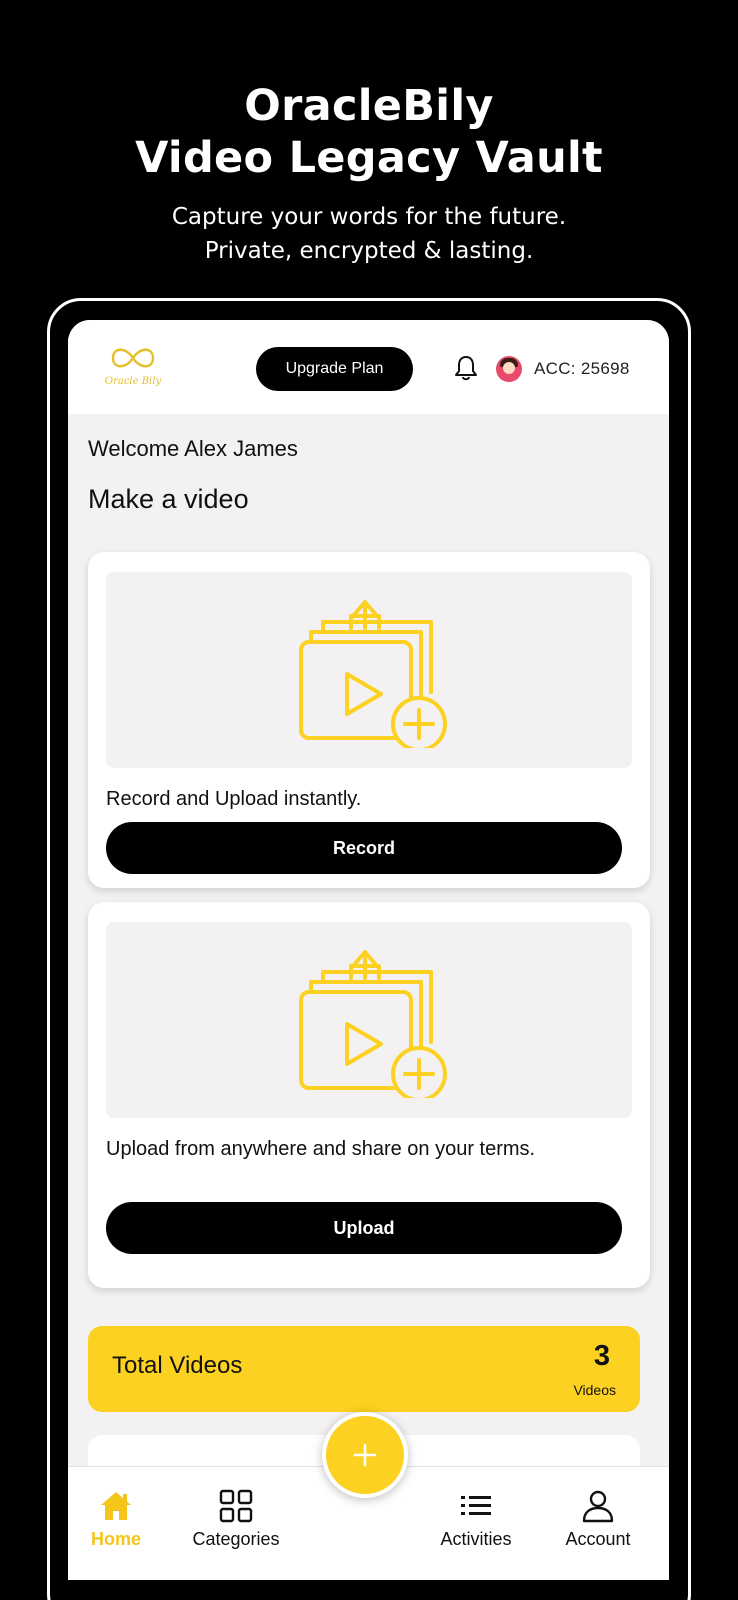 This screenshot has width=738, height=1600. Describe the element at coordinates (601, 1356) in the screenshot. I see `total-videos-count: 3` at that location.